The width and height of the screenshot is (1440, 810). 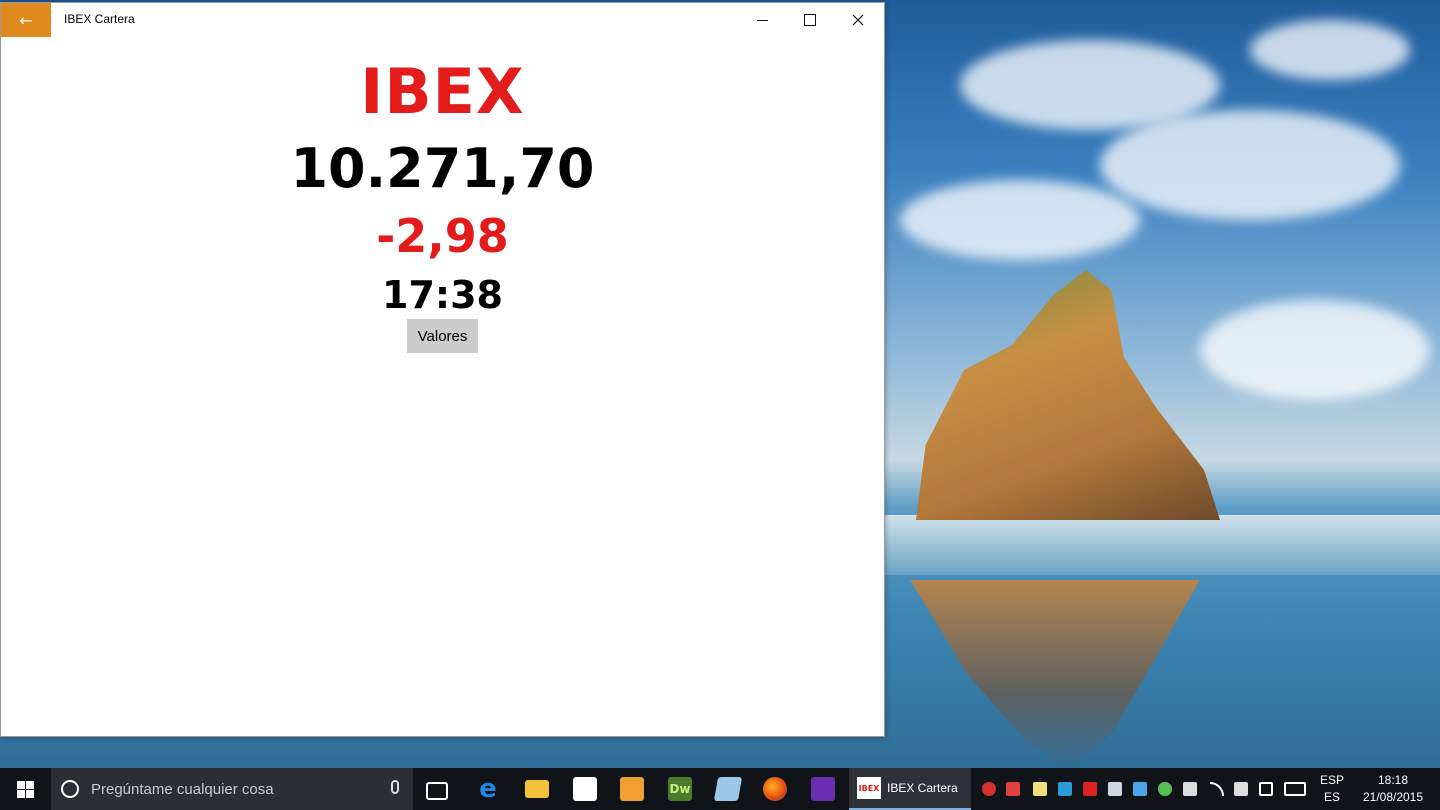 I want to click on last-update-time: 17:38, so click(x=442, y=295).